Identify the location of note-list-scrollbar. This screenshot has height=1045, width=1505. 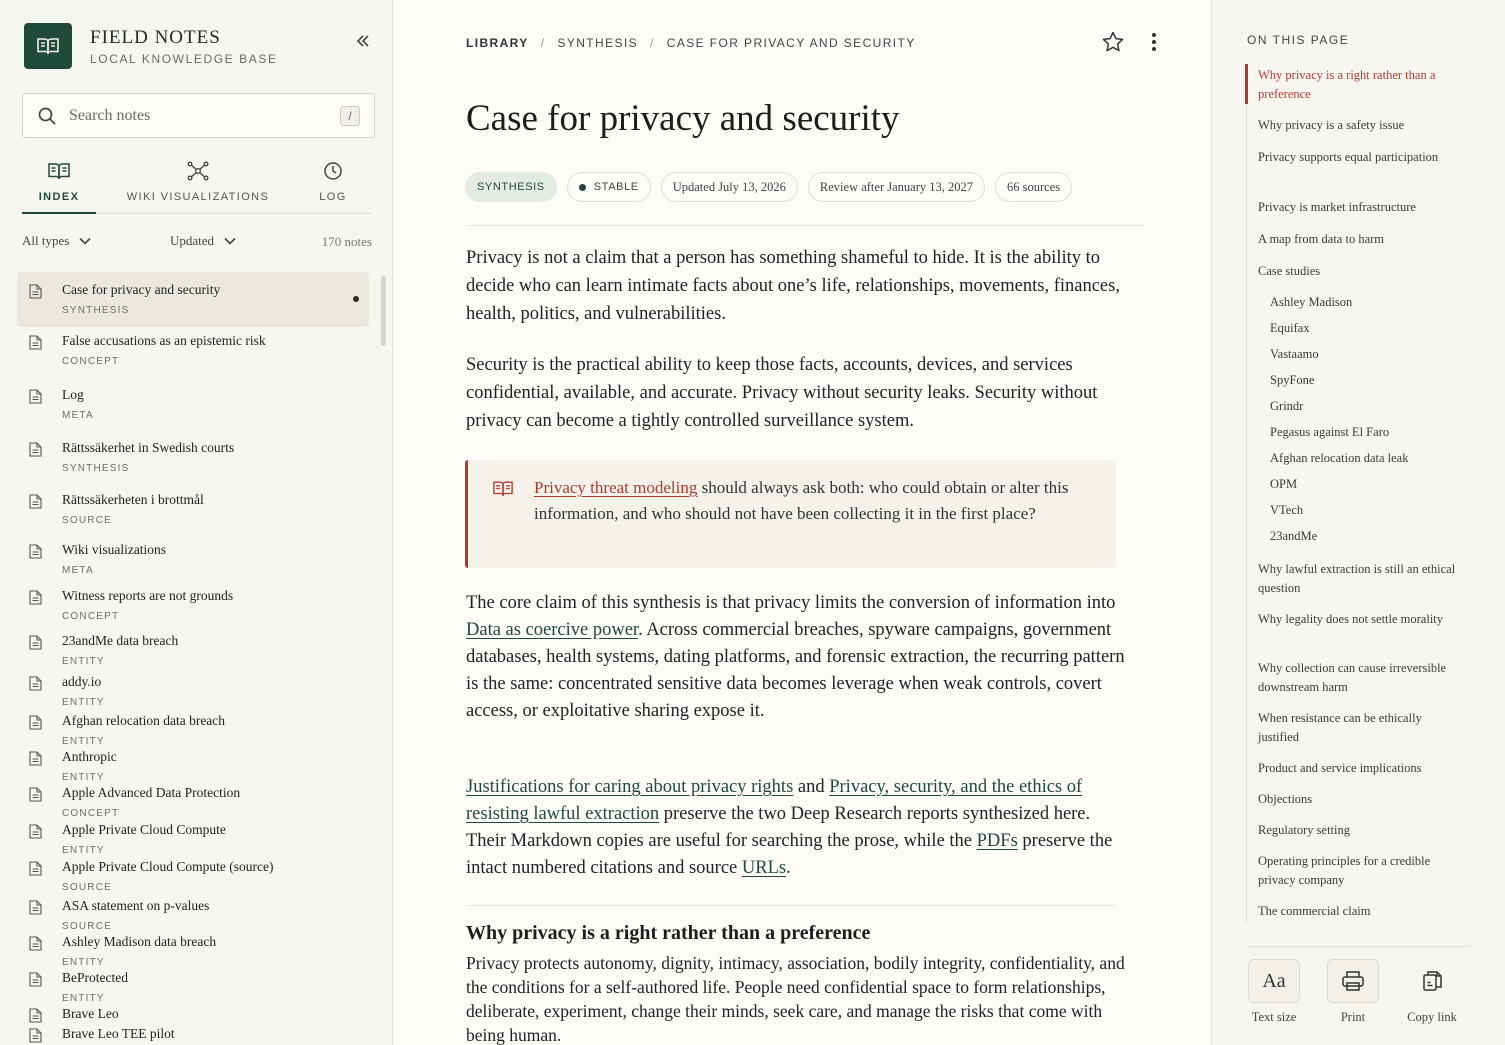
(383, 311).